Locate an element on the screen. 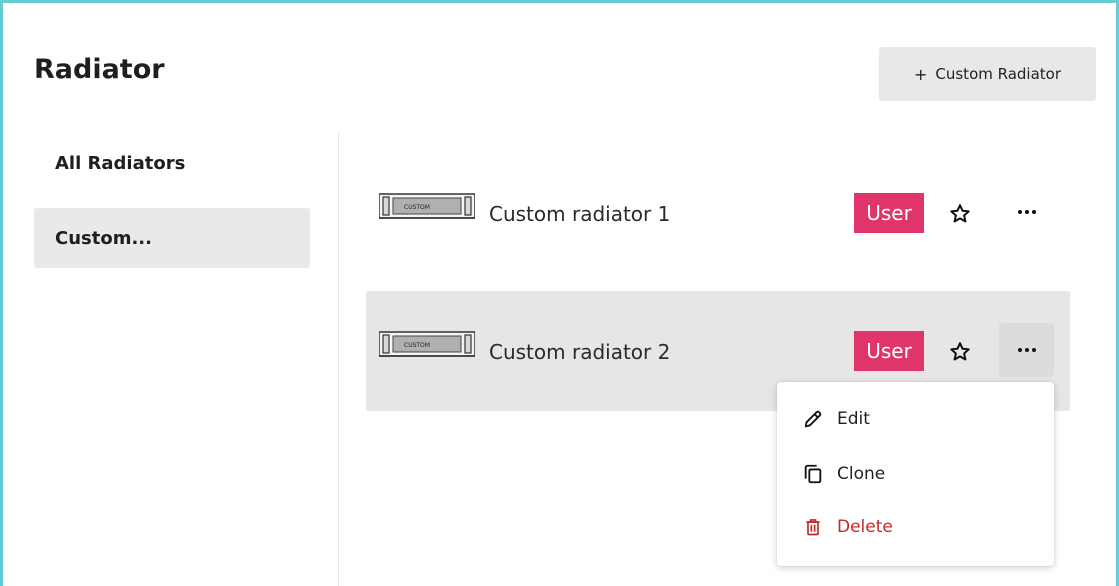 This screenshot has width=1119, height=586. menu-item-clone: Clone is located at coordinates (915, 474).